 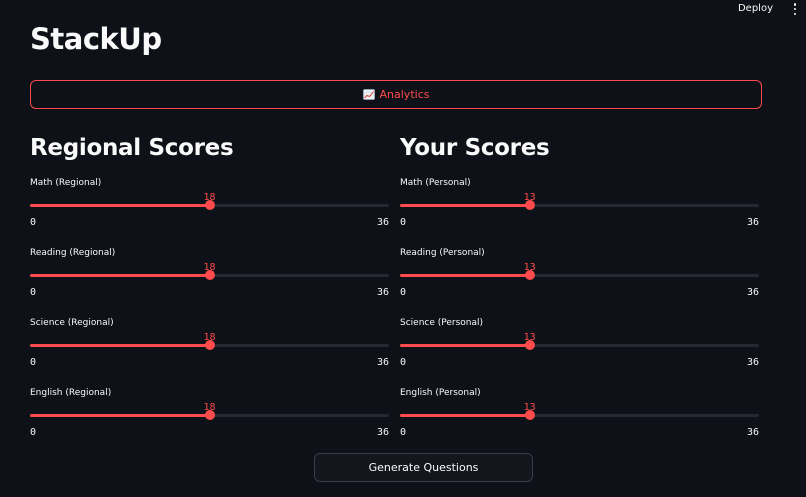 What do you see at coordinates (72, 323) in the screenshot?
I see `slider-label: Science (Regional)` at bounding box center [72, 323].